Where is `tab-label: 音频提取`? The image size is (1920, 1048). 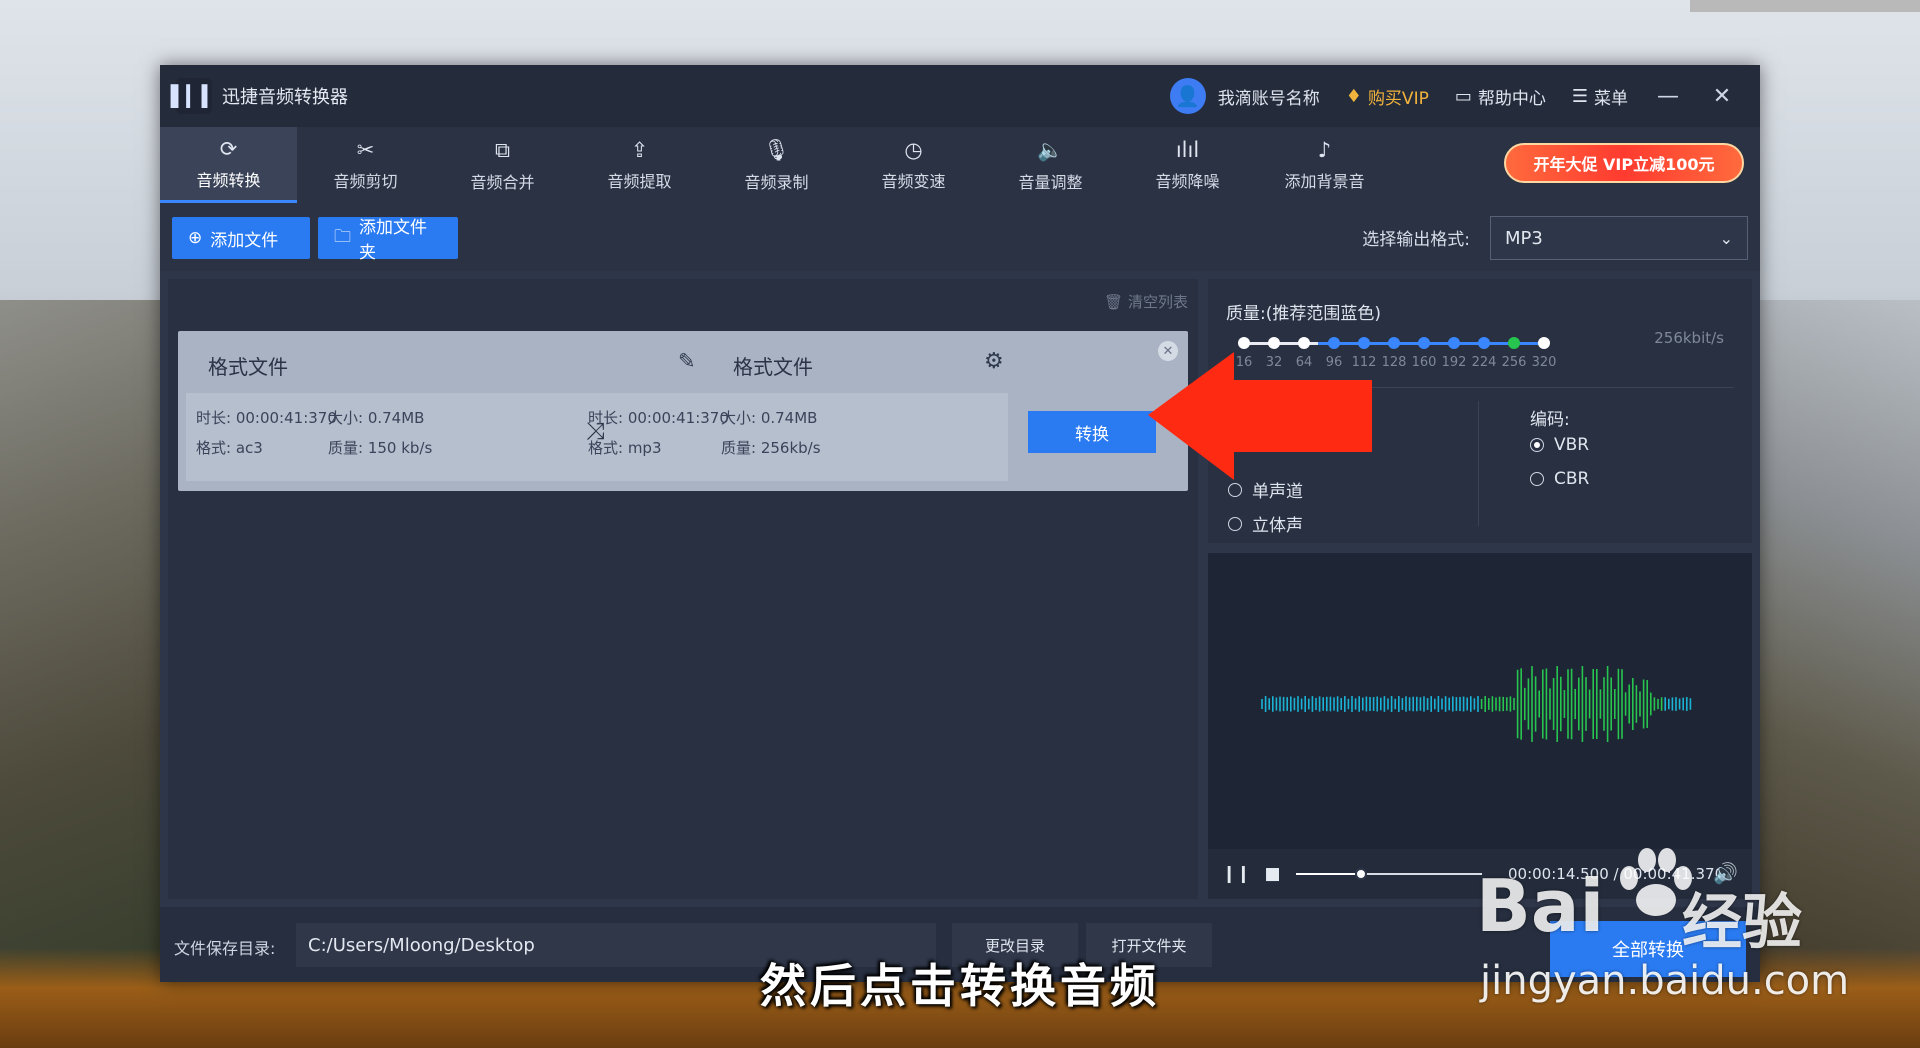 tab-label: 音频提取 is located at coordinates (639, 181).